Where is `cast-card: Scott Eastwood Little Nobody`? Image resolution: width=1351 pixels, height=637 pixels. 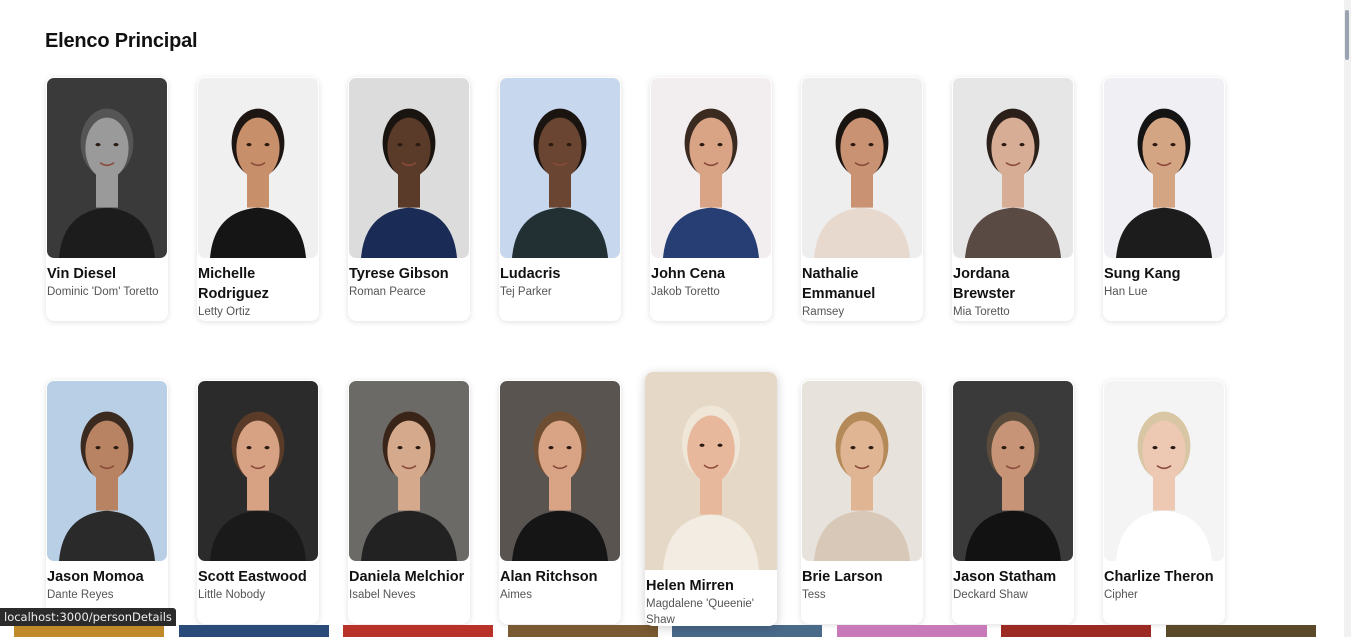 cast-card: Scott Eastwood Little Nobody is located at coordinates (258, 502).